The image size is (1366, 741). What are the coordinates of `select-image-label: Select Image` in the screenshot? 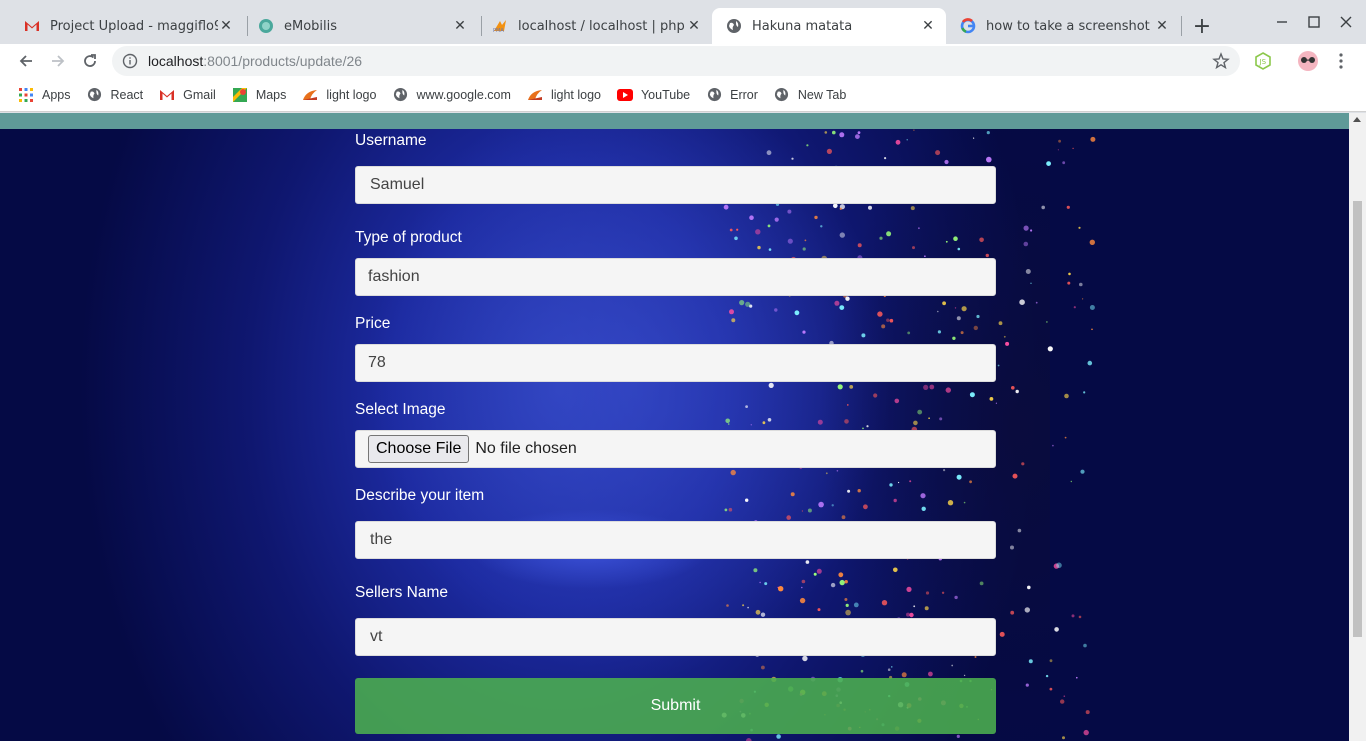 It's located at (400, 409).